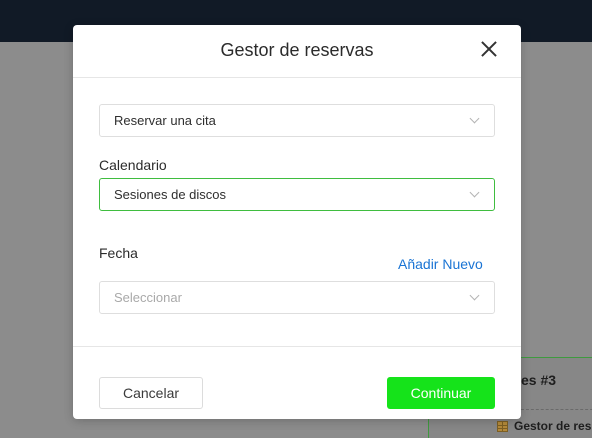 Image resolution: width=592 pixels, height=438 pixels. What do you see at coordinates (133, 165) in the screenshot?
I see `calendar-label: Calendario` at bounding box center [133, 165].